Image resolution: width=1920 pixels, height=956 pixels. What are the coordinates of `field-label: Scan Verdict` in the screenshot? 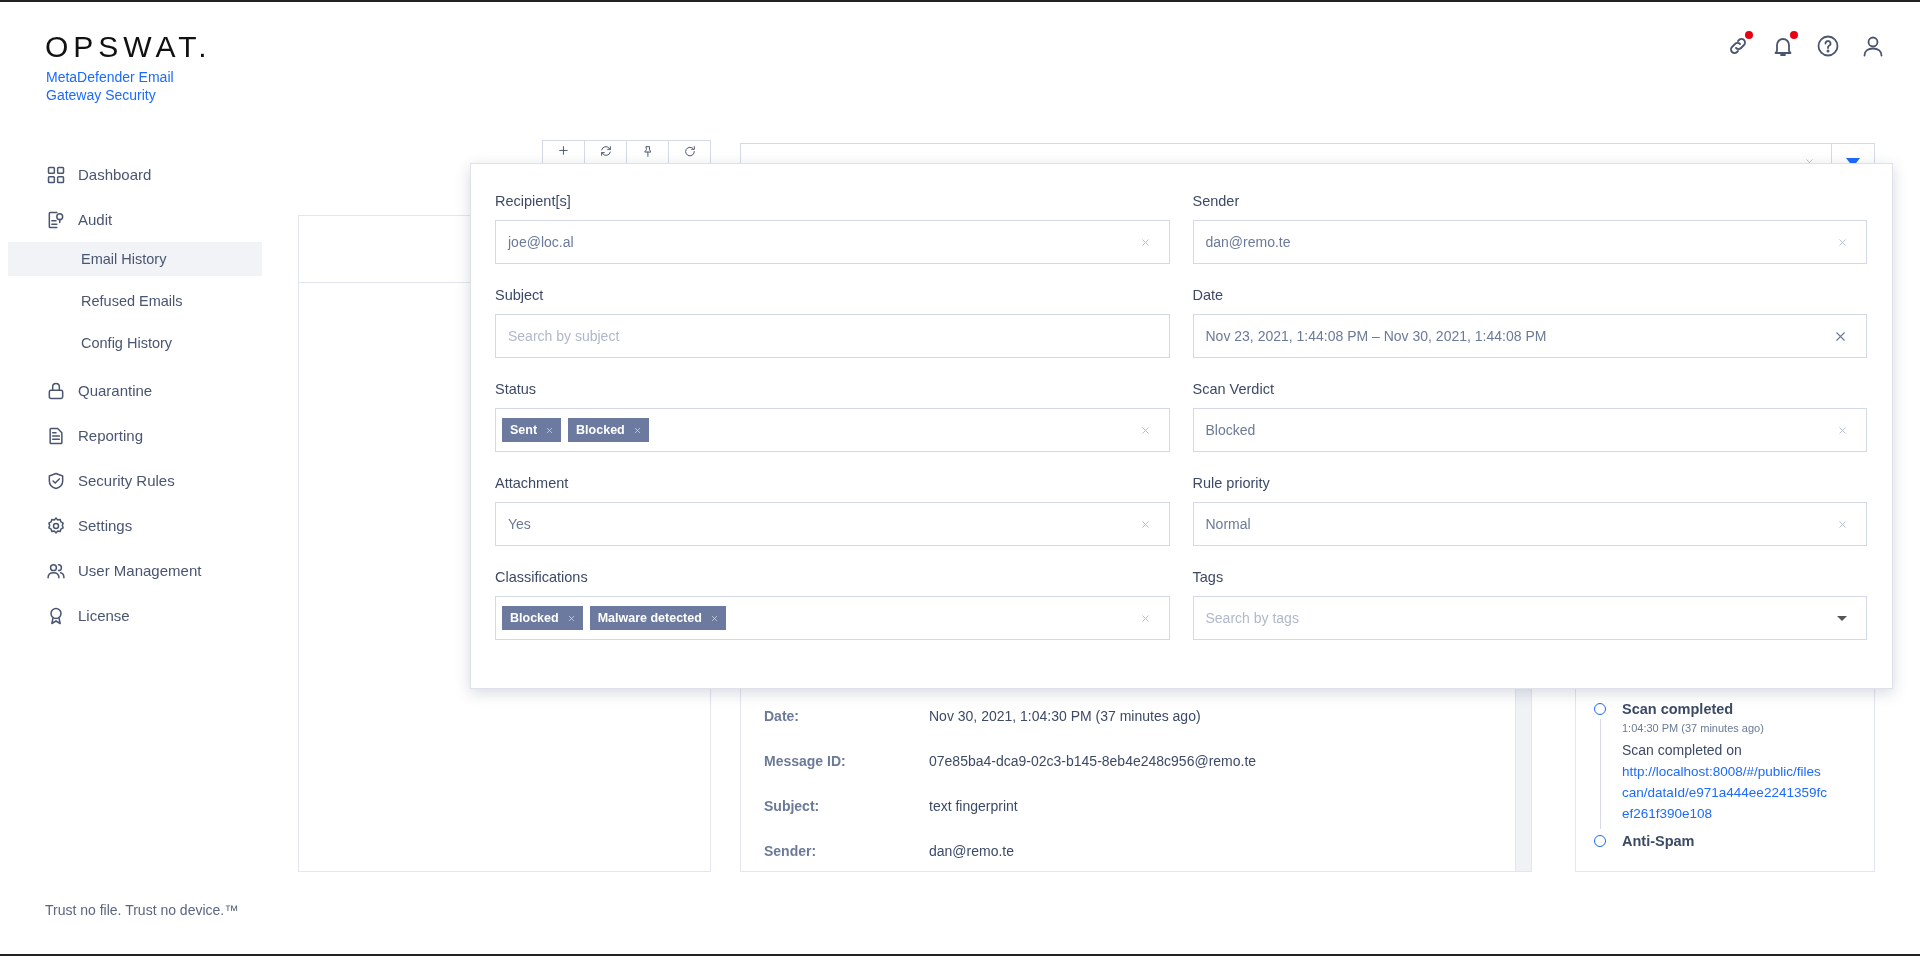 It's located at (1233, 389).